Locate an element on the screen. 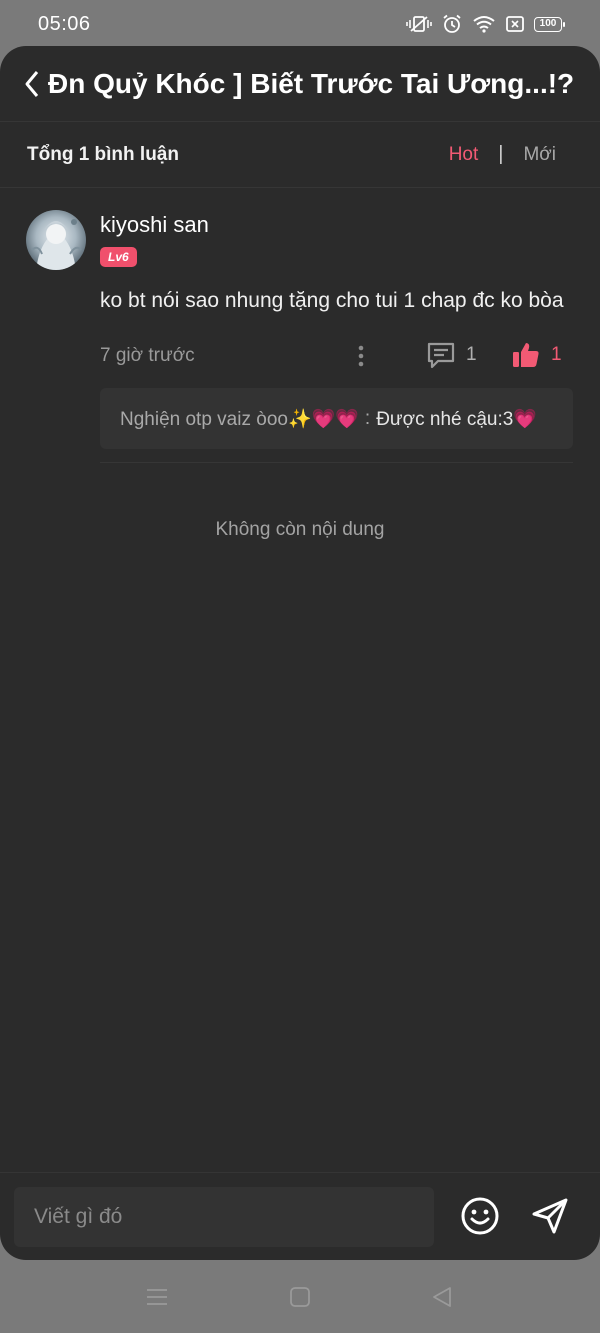 The width and height of the screenshot is (600, 1333). title-bar: Đn Quỷ Khóc ] Biết Trước Tai Ương...!? is located at coordinates (300, 84).